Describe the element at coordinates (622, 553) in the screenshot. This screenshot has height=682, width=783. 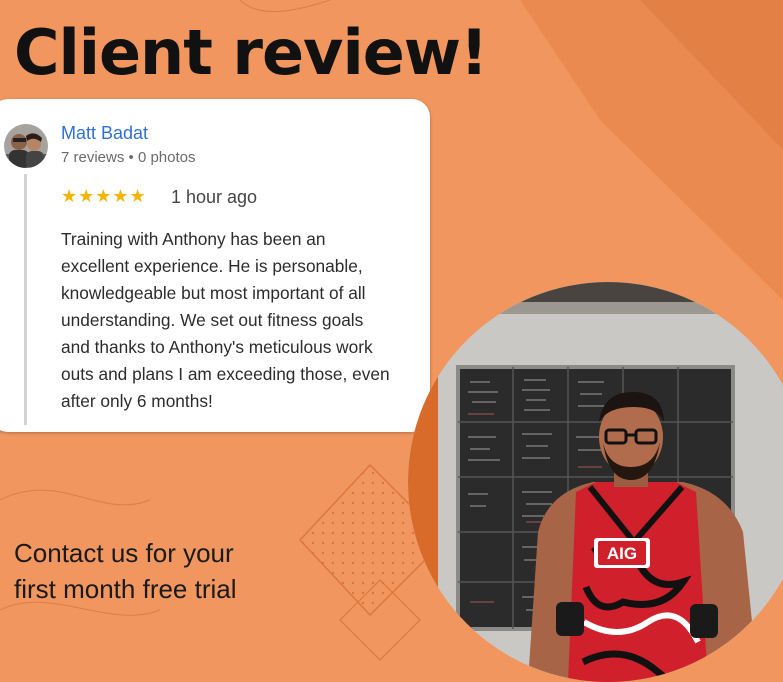
I see `jersey-logo: AIG` at that location.